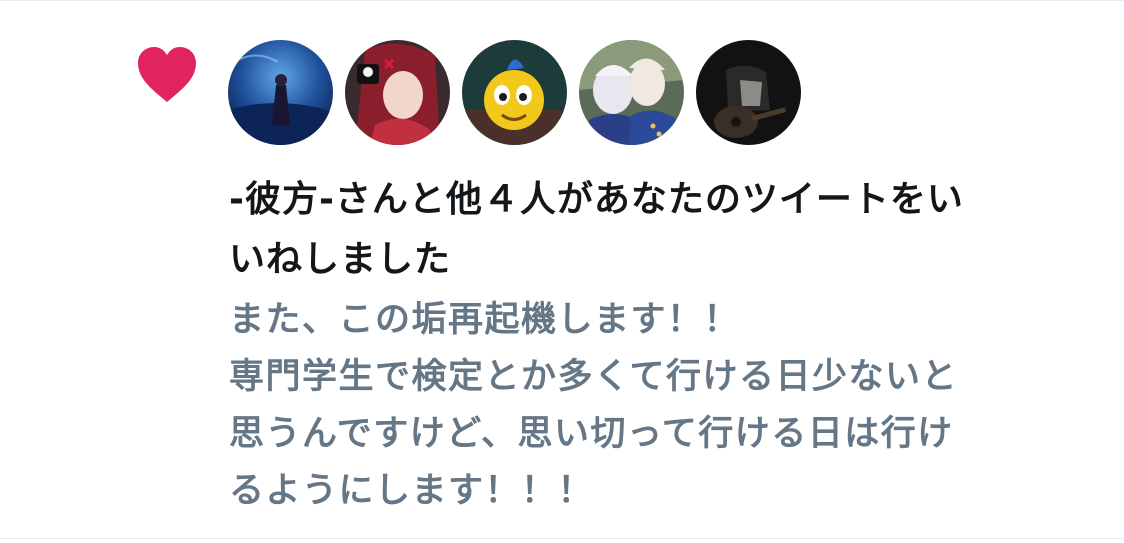 This screenshot has width=1124, height=543. Describe the element at coordinates (562, 538) in the screenshot. I see `bottom-divider` at that location.